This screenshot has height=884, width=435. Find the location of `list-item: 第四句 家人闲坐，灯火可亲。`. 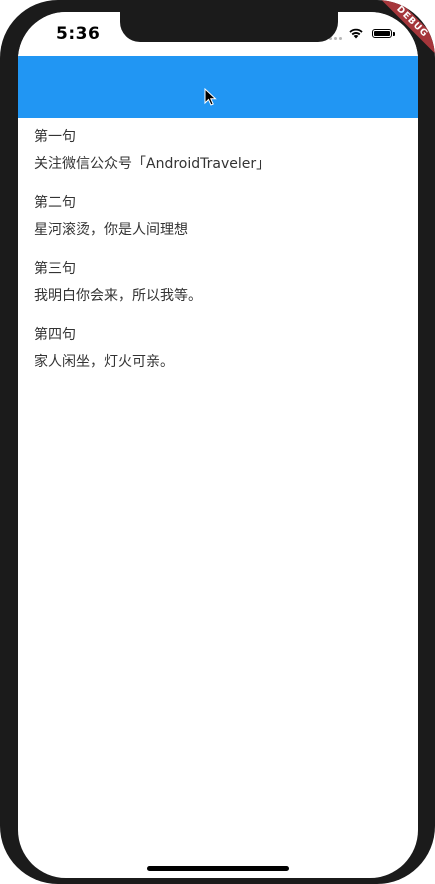

list-item: 第四句 家人闲坐，灯火可亲。 is located at coordinates (219, 349).